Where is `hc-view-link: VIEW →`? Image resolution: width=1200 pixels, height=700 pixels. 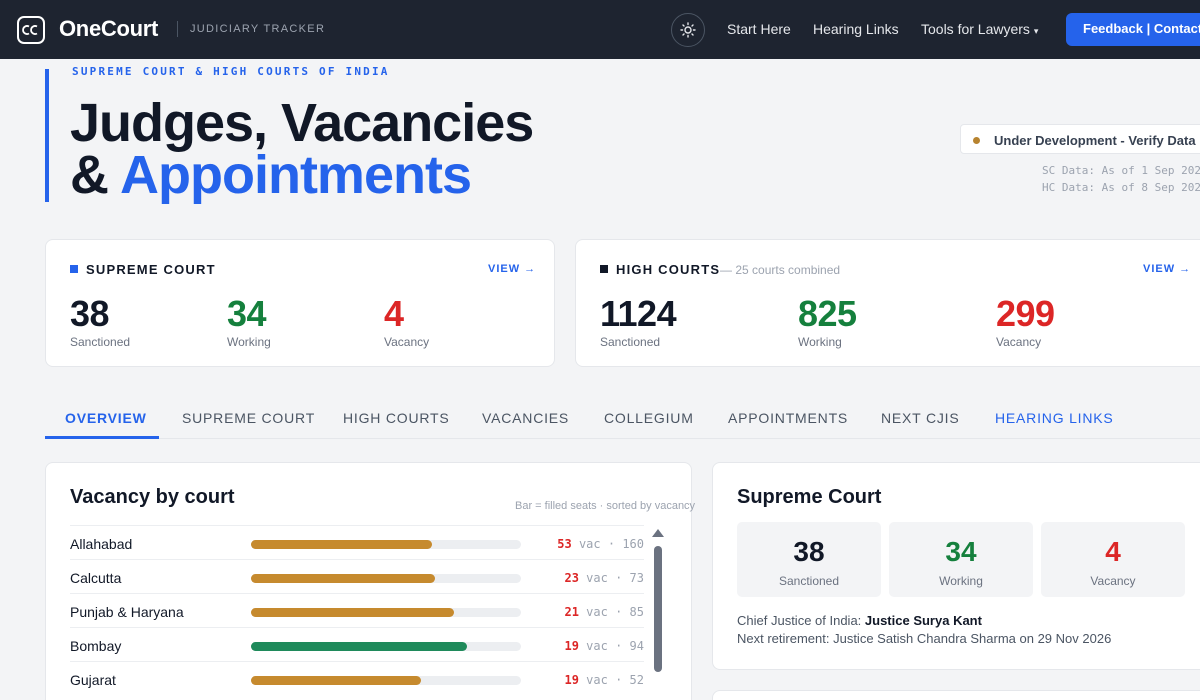
hc-view-link: VIEW → is located at coordinates (1167, 269).